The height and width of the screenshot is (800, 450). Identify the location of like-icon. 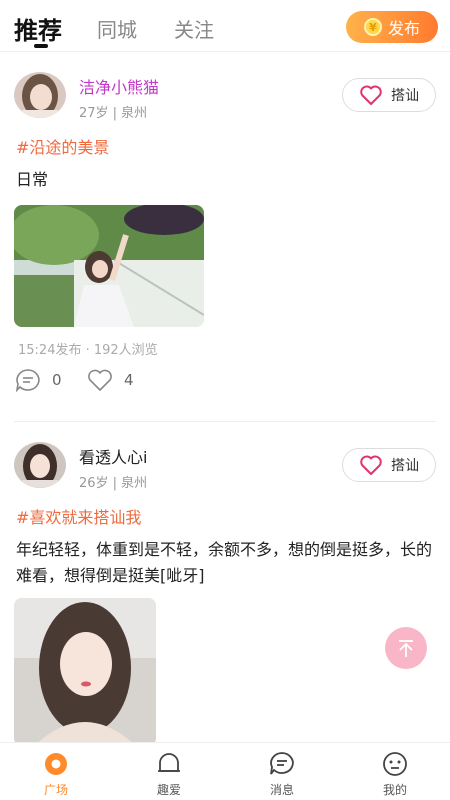
(100, 380).